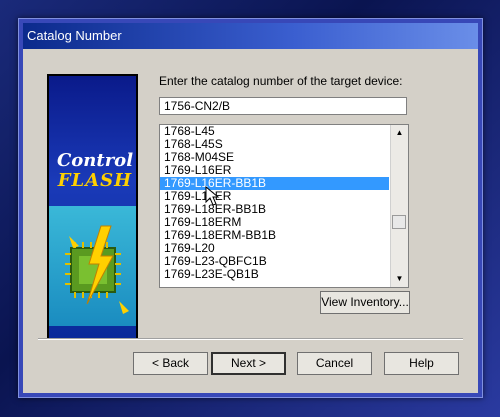  I want to click on list-item: 1769-L18ERM-BB1B, so click(274, 235).